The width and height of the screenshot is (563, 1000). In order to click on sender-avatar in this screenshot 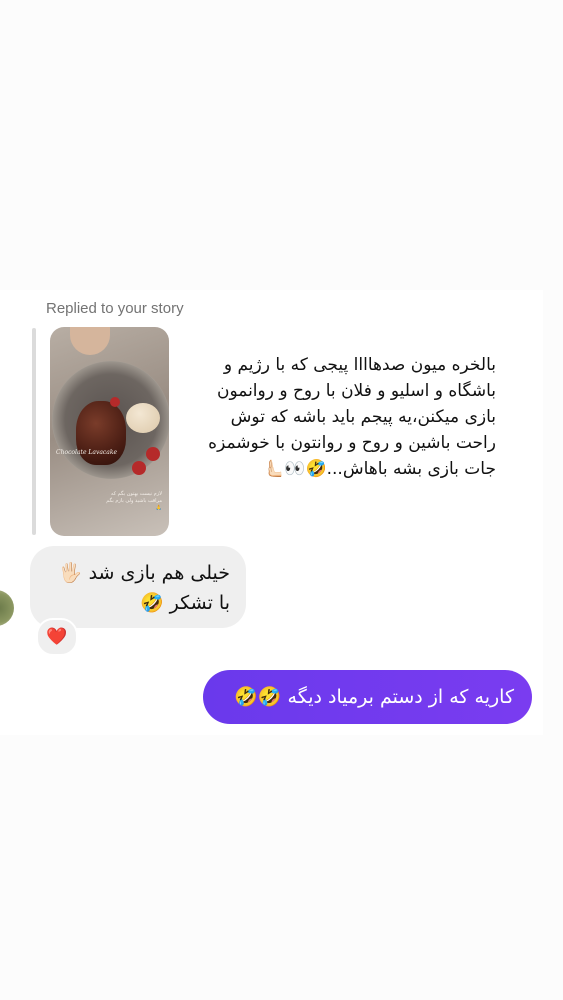, I will do `click(7, 608)`.